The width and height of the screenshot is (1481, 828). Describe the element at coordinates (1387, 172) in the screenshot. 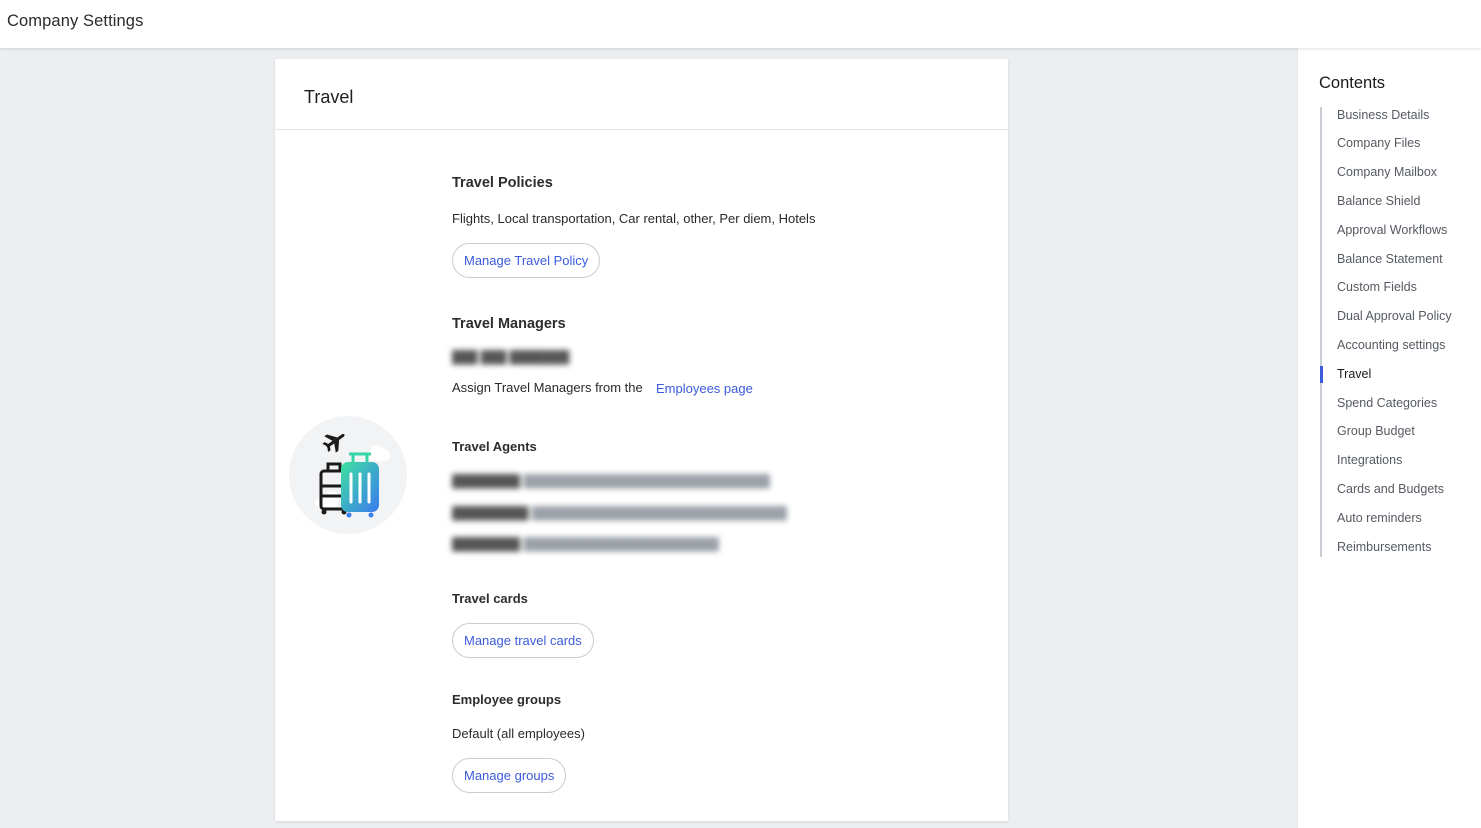

I see `toc-item-company-mailbox: Company Mailbox` at that location.